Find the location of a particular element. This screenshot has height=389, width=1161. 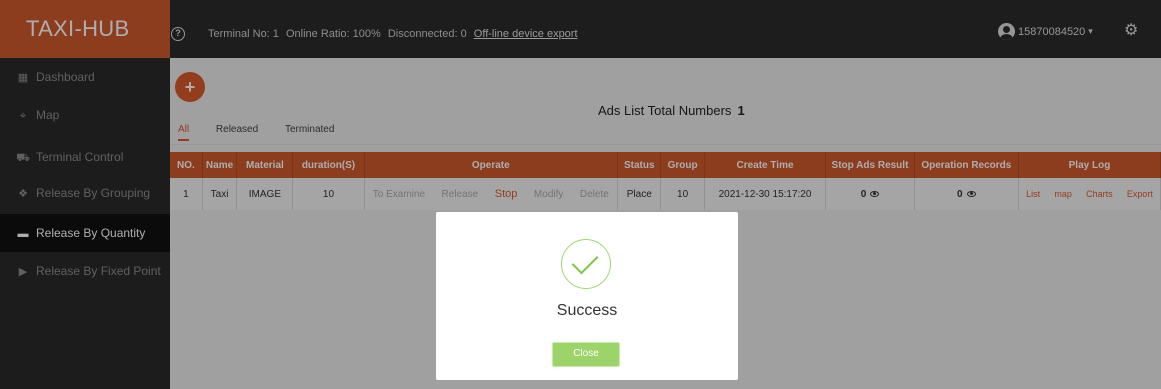

success-message: Success is located at coordinates (587, 310).